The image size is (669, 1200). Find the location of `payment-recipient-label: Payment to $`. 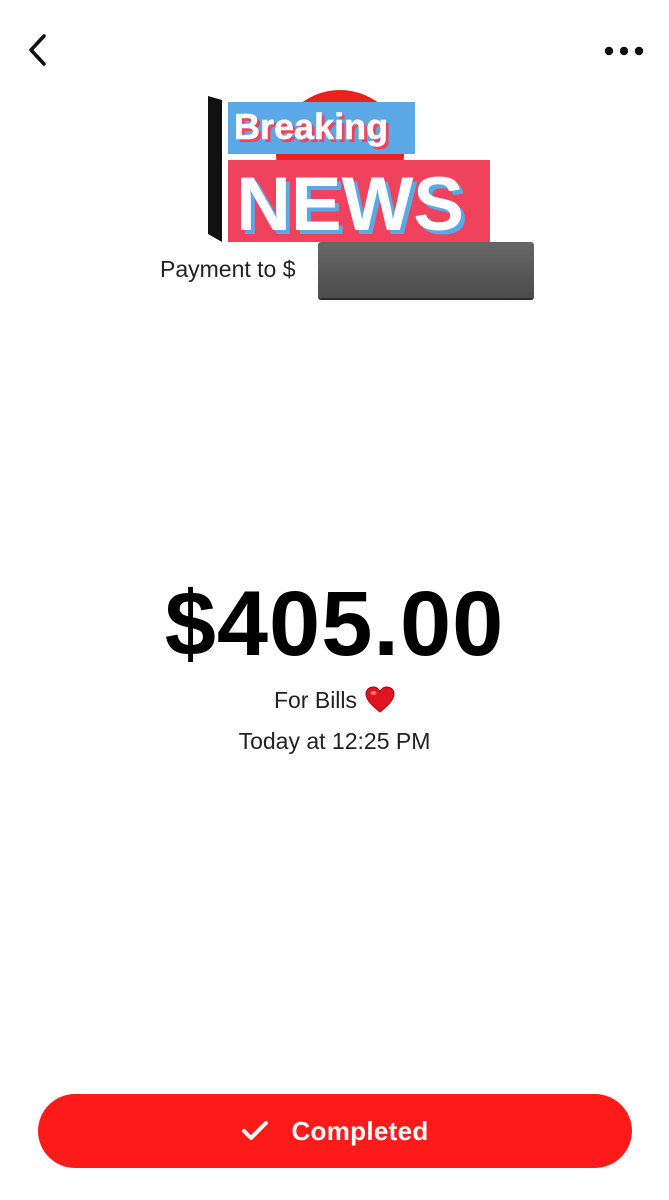

payment-recipient-label: Payment to $ is located at coordinates (228, 269).